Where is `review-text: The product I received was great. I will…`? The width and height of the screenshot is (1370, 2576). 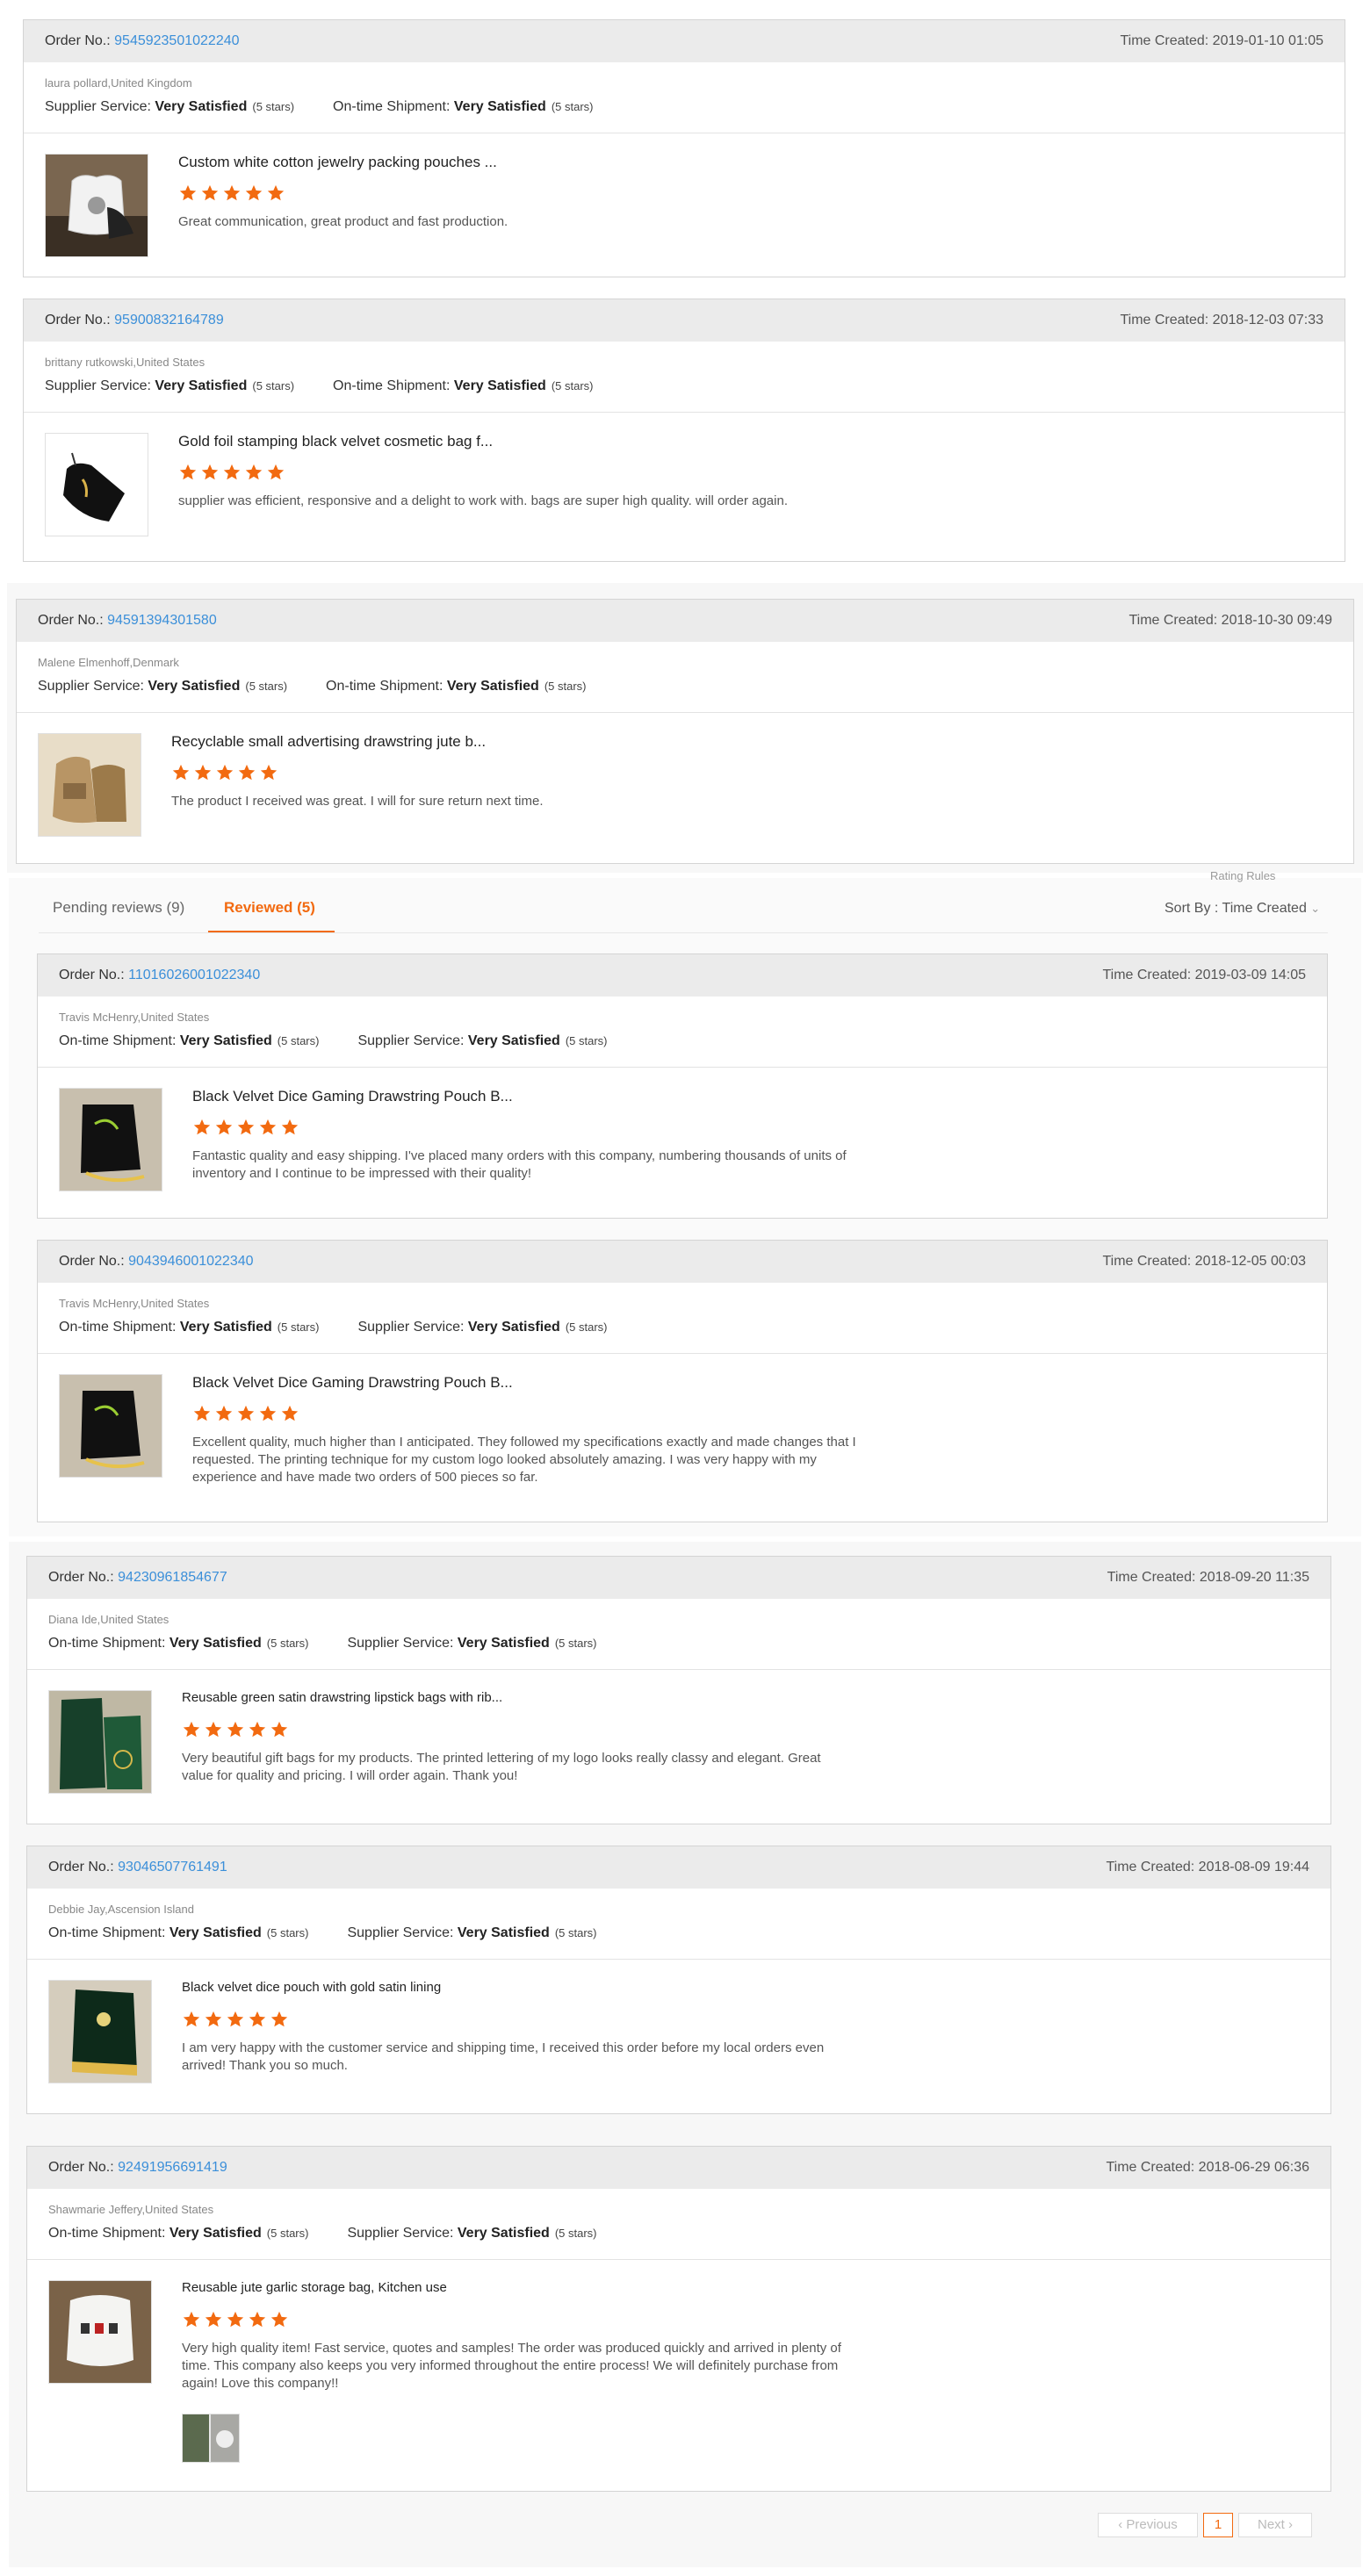
review-text: The product I received was great. I will… is located at coordinates (357, 801).